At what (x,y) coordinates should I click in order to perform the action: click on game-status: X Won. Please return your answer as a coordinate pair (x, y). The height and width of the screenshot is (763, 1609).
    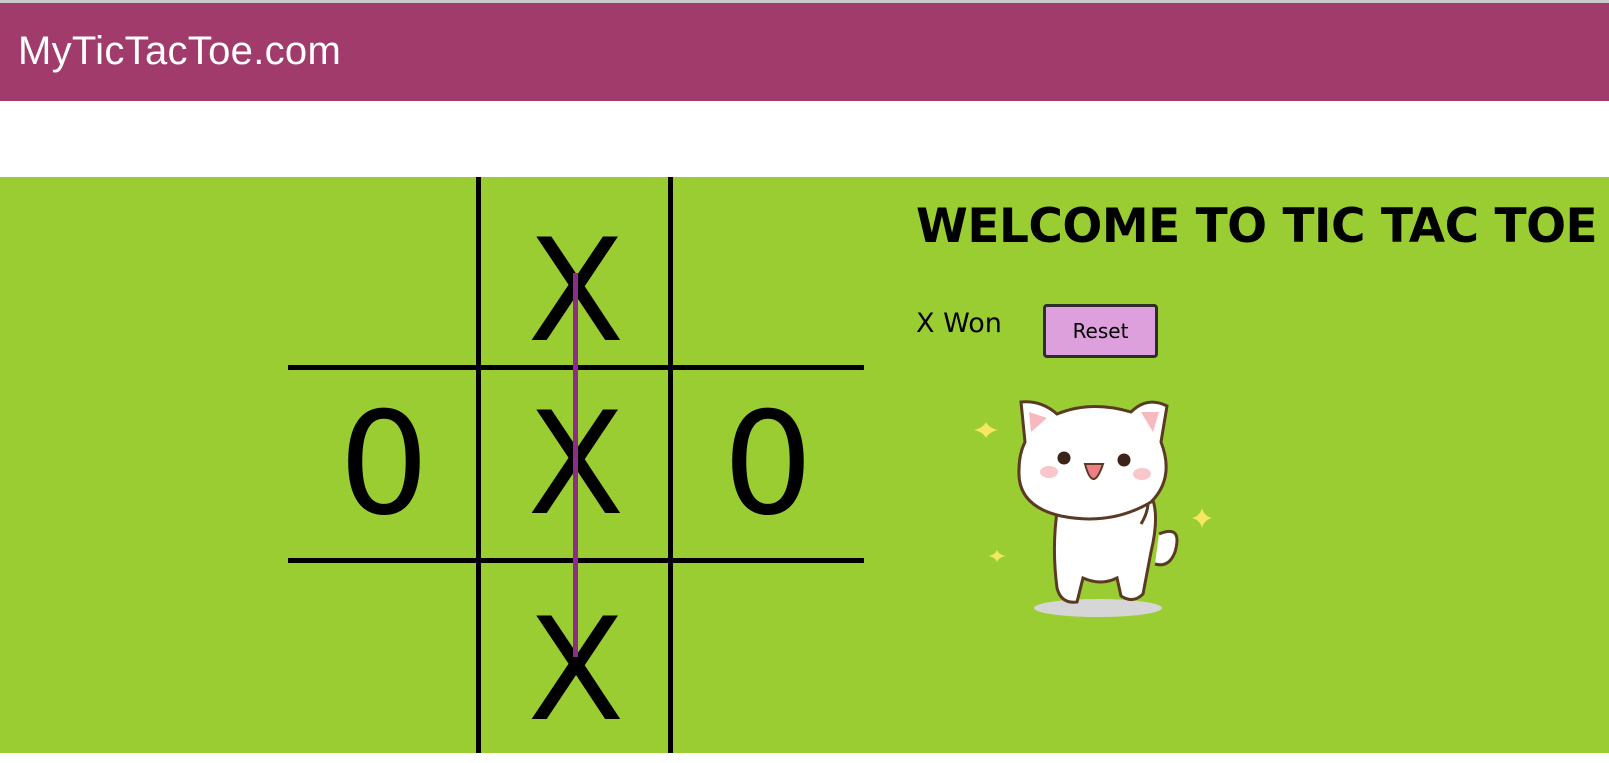
    Looking at the image, I should click on (959, 323).